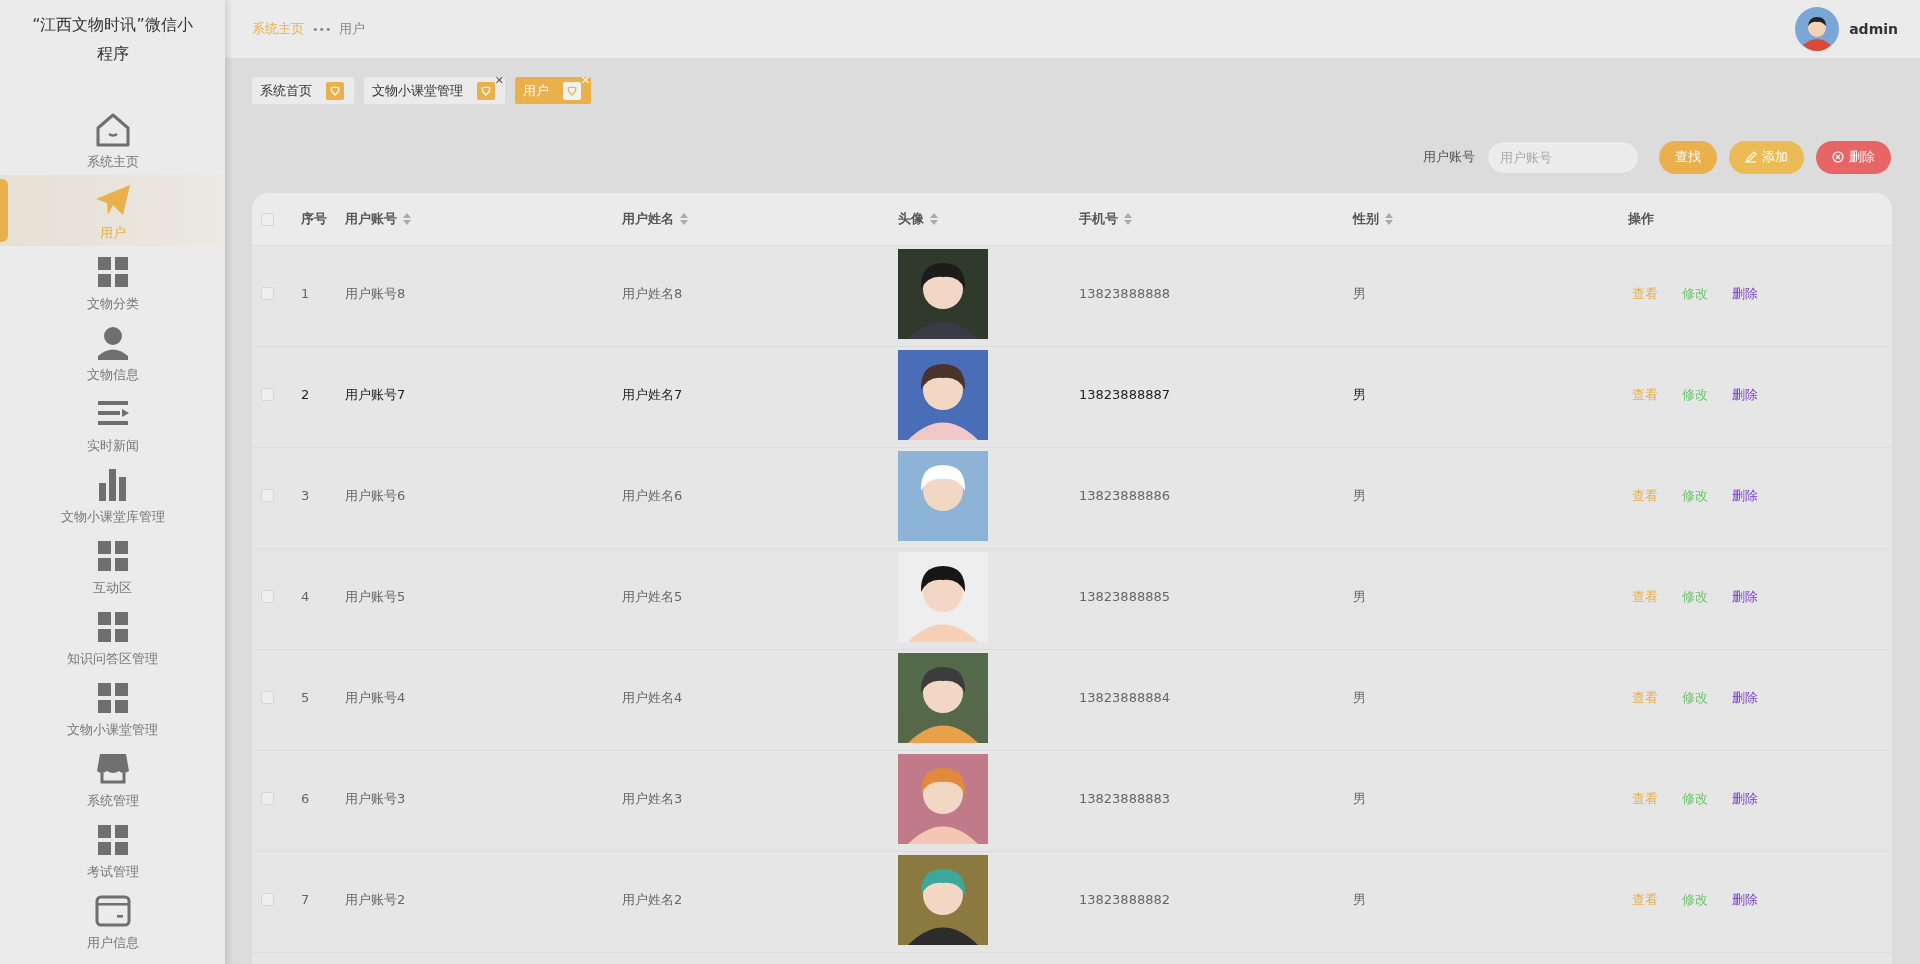 The image size is (1920, 964). I want to click on table-cell: 用户账号4, so click(375, 697).